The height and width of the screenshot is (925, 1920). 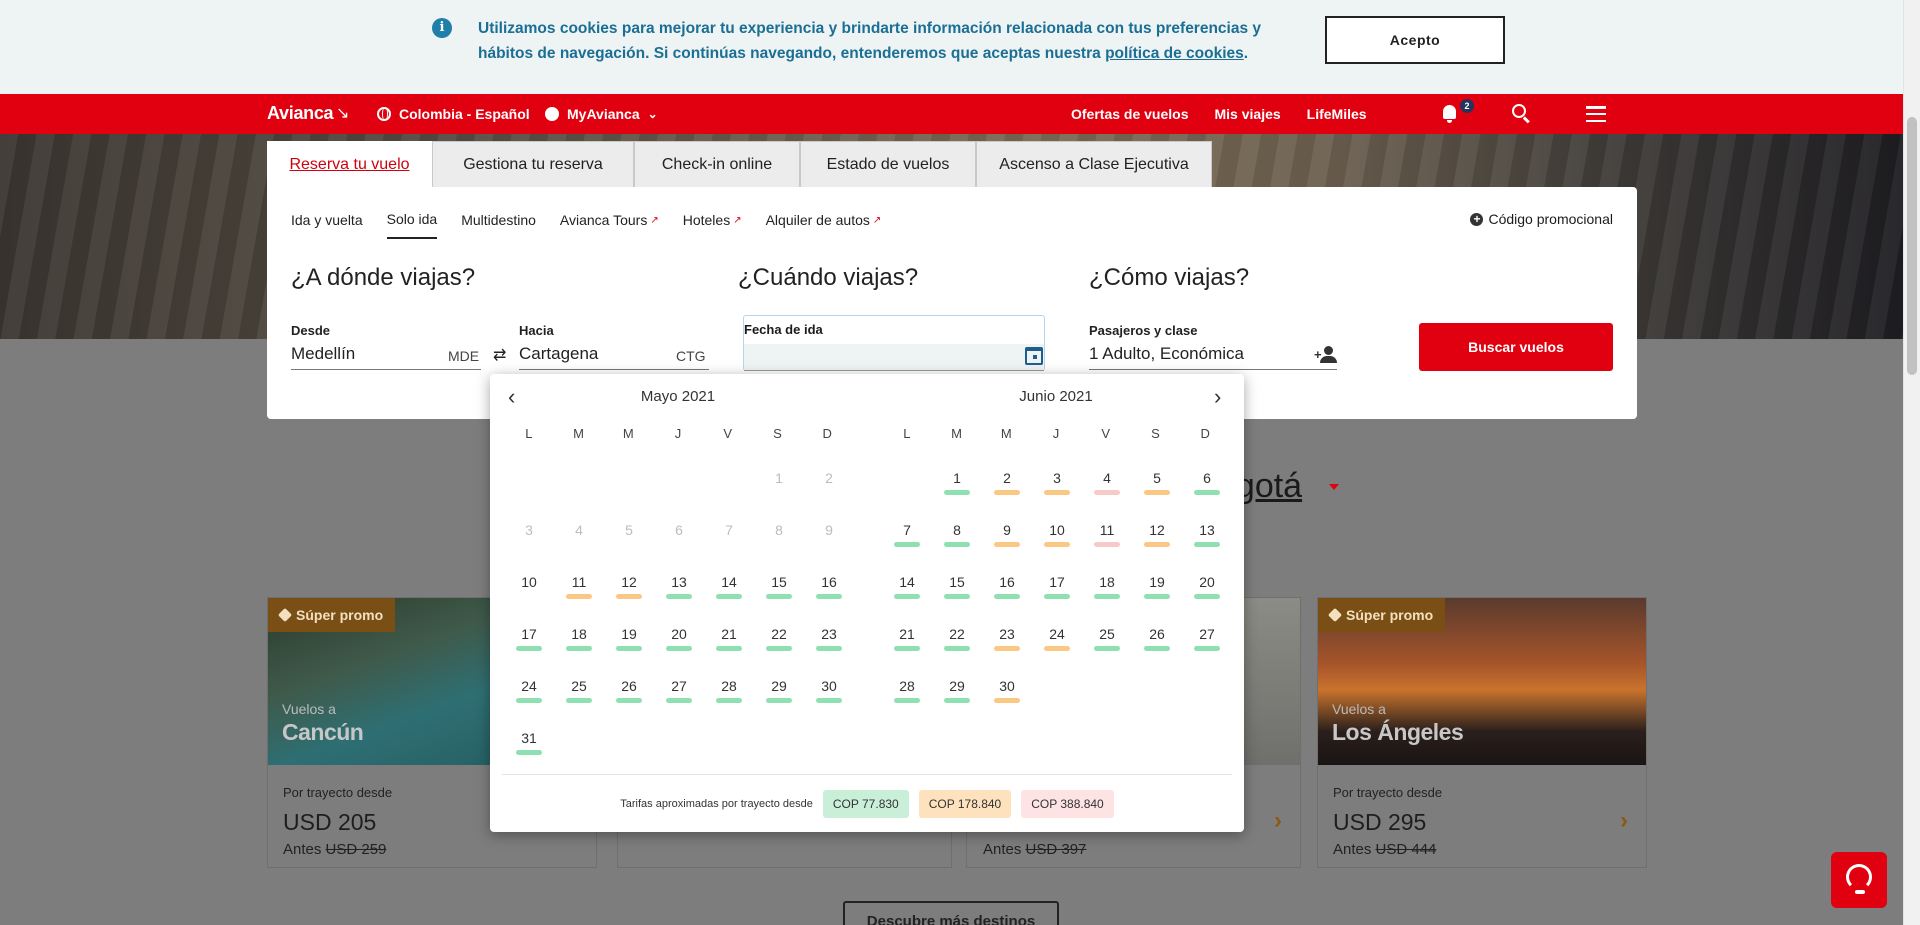 I want to click on swap-icon: ⇄, so click(x=499, y=355).